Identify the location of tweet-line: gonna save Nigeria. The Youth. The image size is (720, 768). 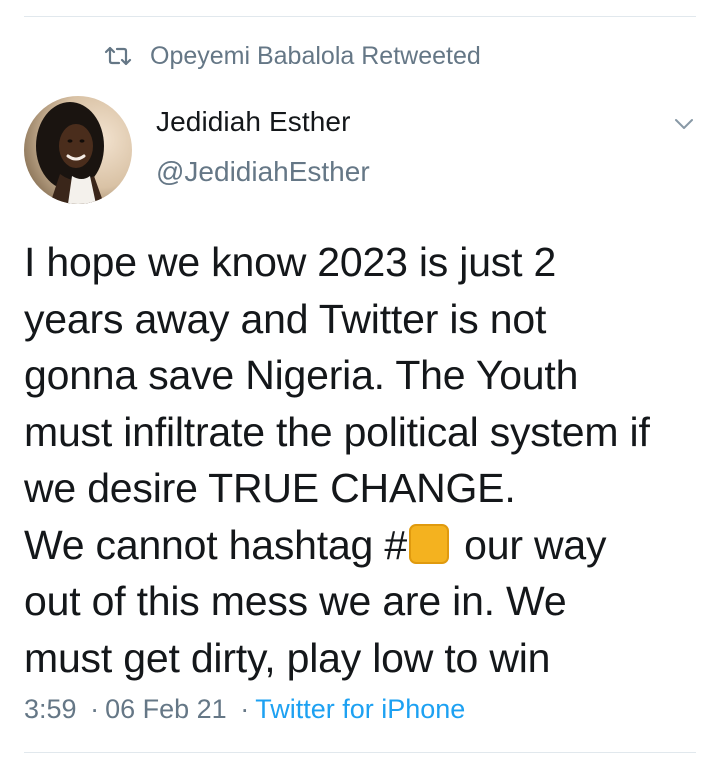
(301, 375).